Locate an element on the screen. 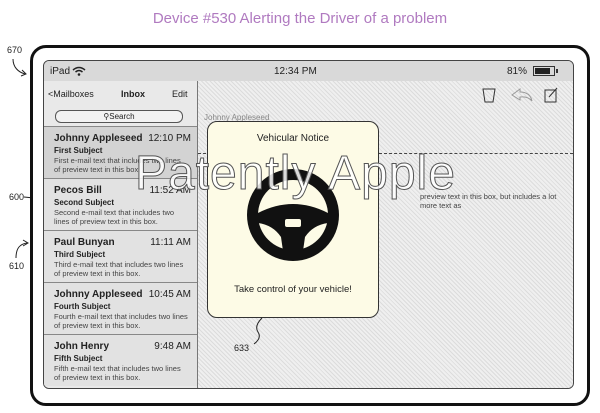 This screenshot has height=413, width=600. reply-icon is located at coordinates (522, 95).